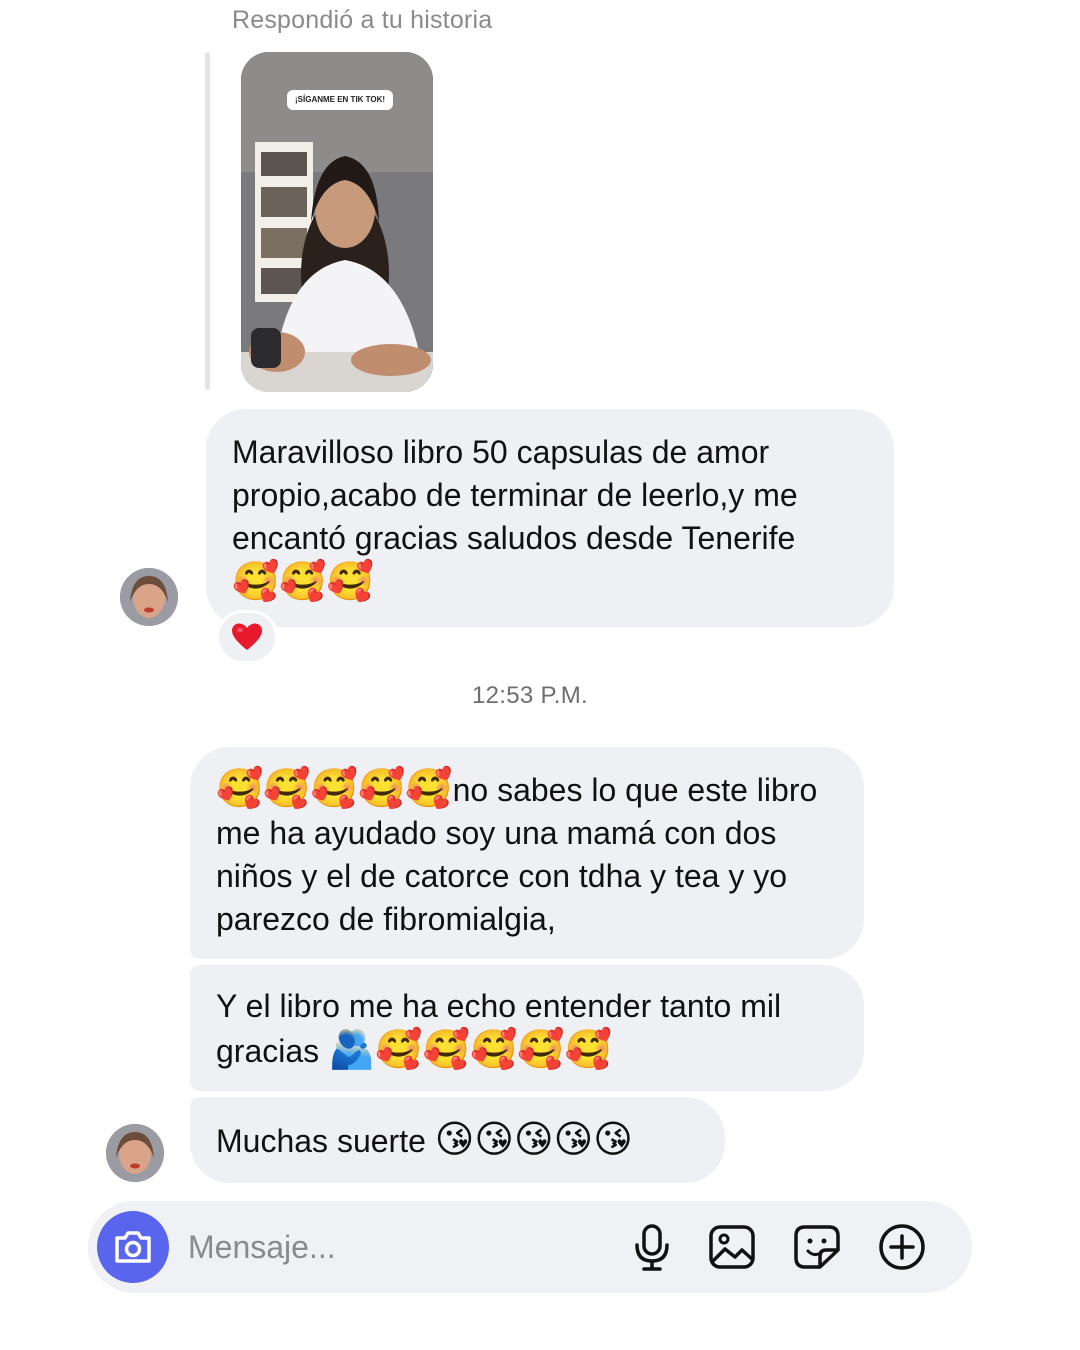 Image resolution: width=1080 pixels, height=1350 pixels. I want to click on gallery-button, so click(732, 1247).